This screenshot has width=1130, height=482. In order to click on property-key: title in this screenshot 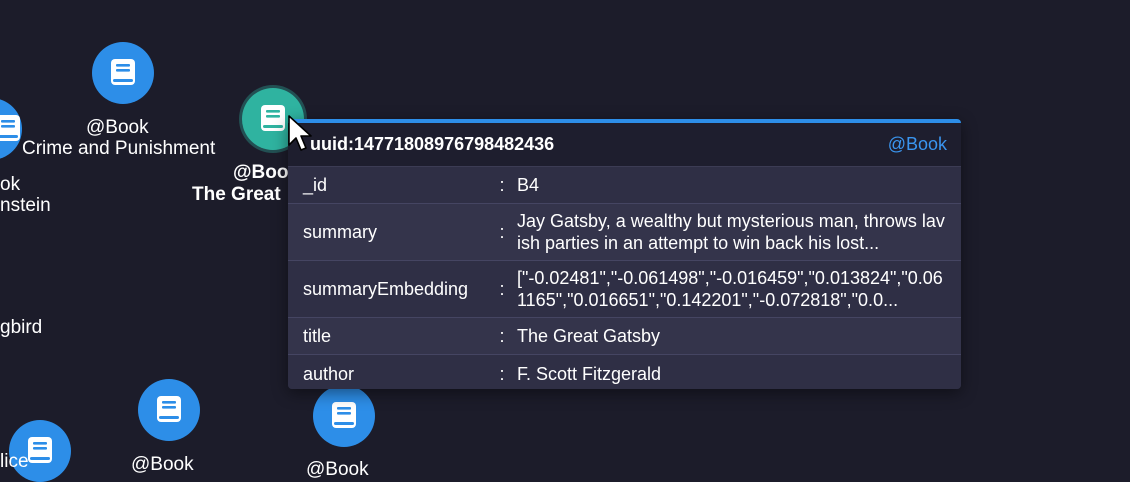, I will do `click(317, 335)`.